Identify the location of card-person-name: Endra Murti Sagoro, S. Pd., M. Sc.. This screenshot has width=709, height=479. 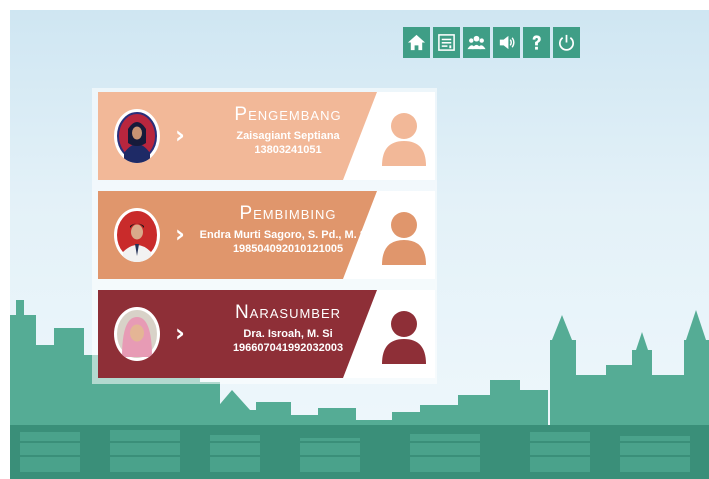
(288, 235).